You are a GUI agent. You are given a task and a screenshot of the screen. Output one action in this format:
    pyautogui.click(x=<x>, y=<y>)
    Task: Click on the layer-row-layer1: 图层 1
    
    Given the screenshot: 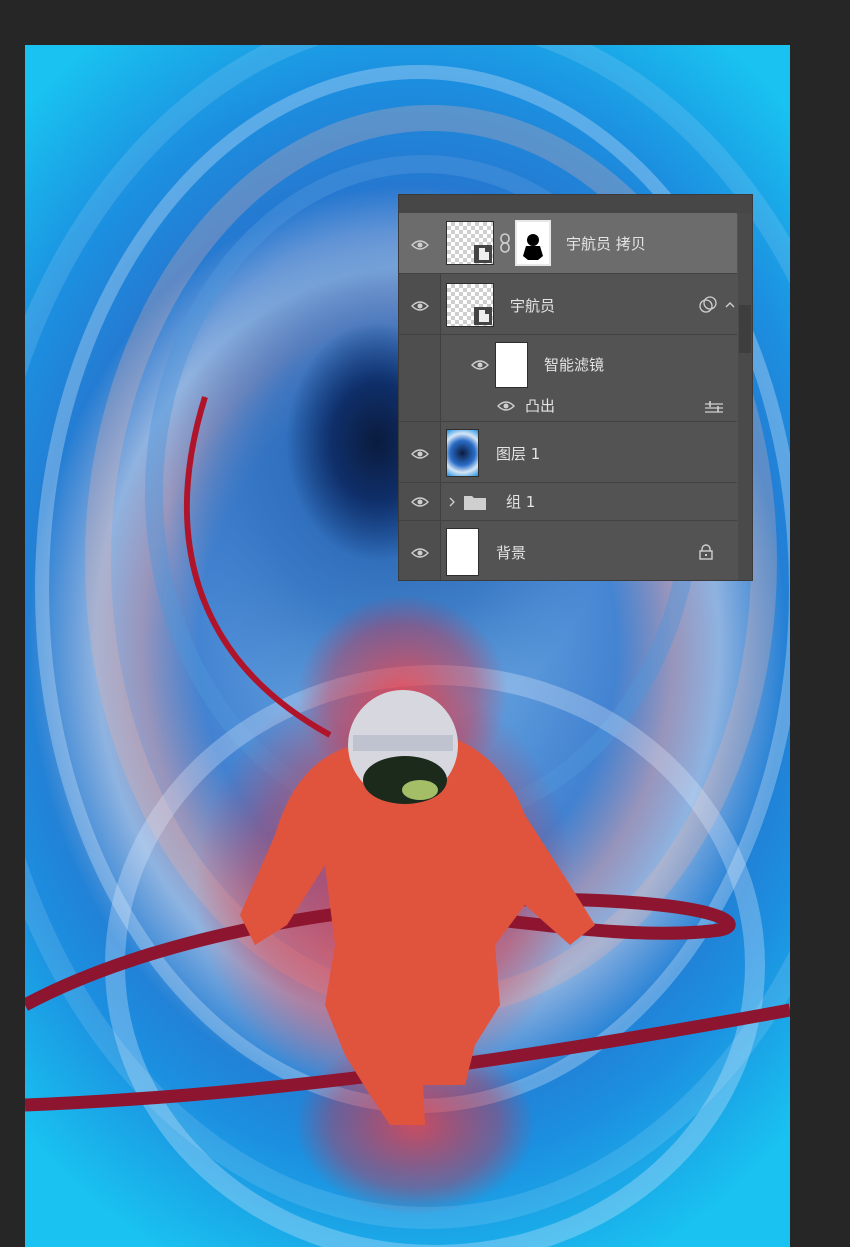 What is the action you would take?
    pyautogui.click(x=568, y=452)
    